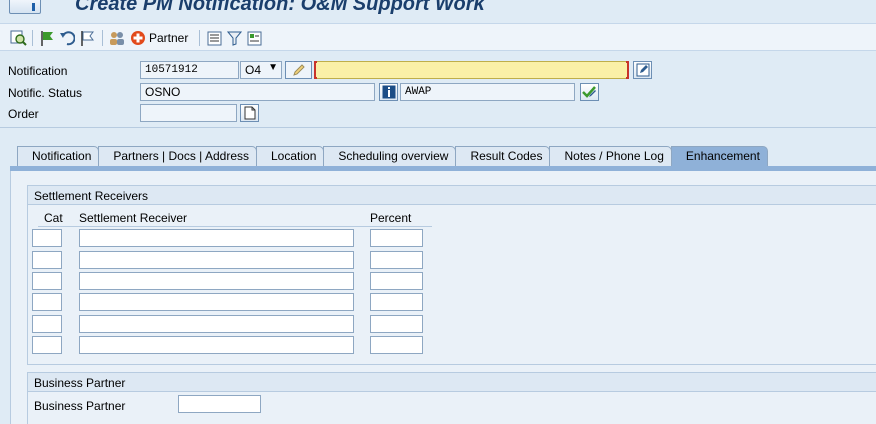 Image resolution: width=876 pixels, height=424 pixels. What do you see at coordinates (188, 113) in the screenshot?
I see `order-field` at bounding box center [188, 113].